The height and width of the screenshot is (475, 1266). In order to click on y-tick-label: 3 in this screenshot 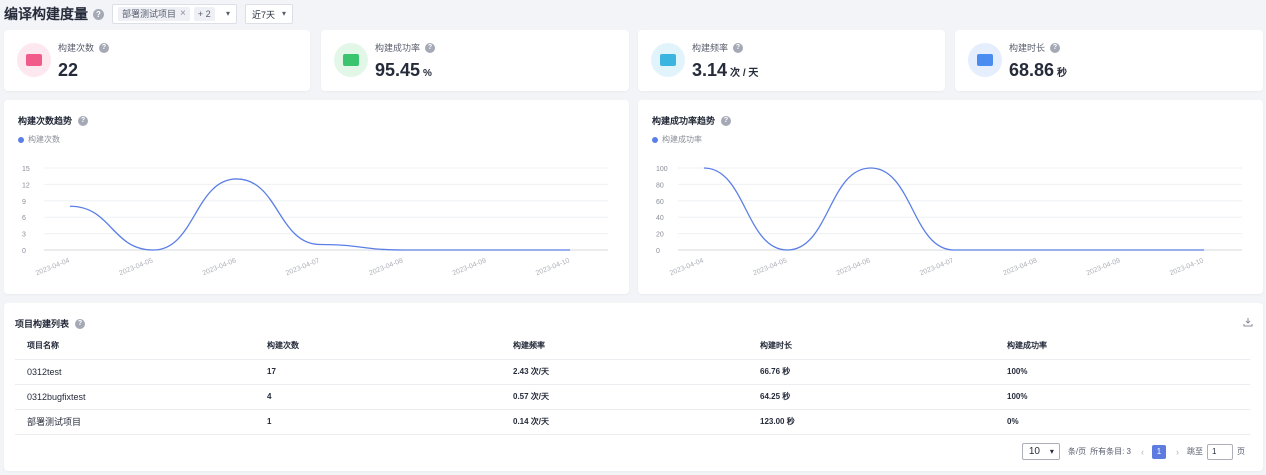, I will do `click(24, 235)`.